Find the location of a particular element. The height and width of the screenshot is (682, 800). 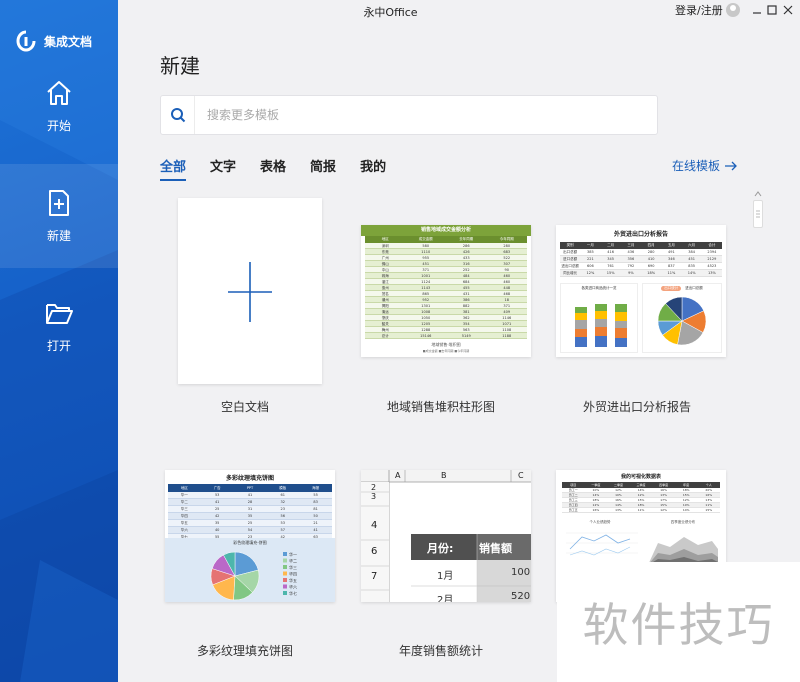

table-cell: 40 is located at coordinates (217, 530).